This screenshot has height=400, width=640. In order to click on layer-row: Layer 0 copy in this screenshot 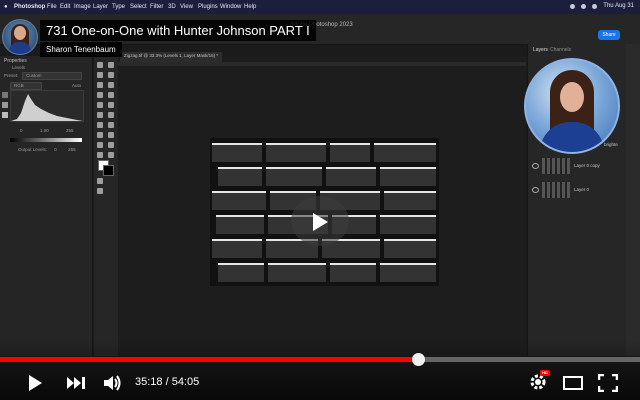, I will do `click(578, 166)`.